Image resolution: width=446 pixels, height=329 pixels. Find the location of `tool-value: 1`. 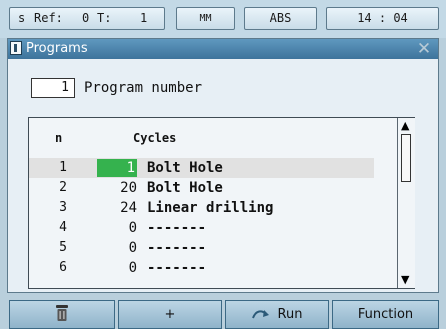

tool-value: 1 is located at coordinates (144, 18).